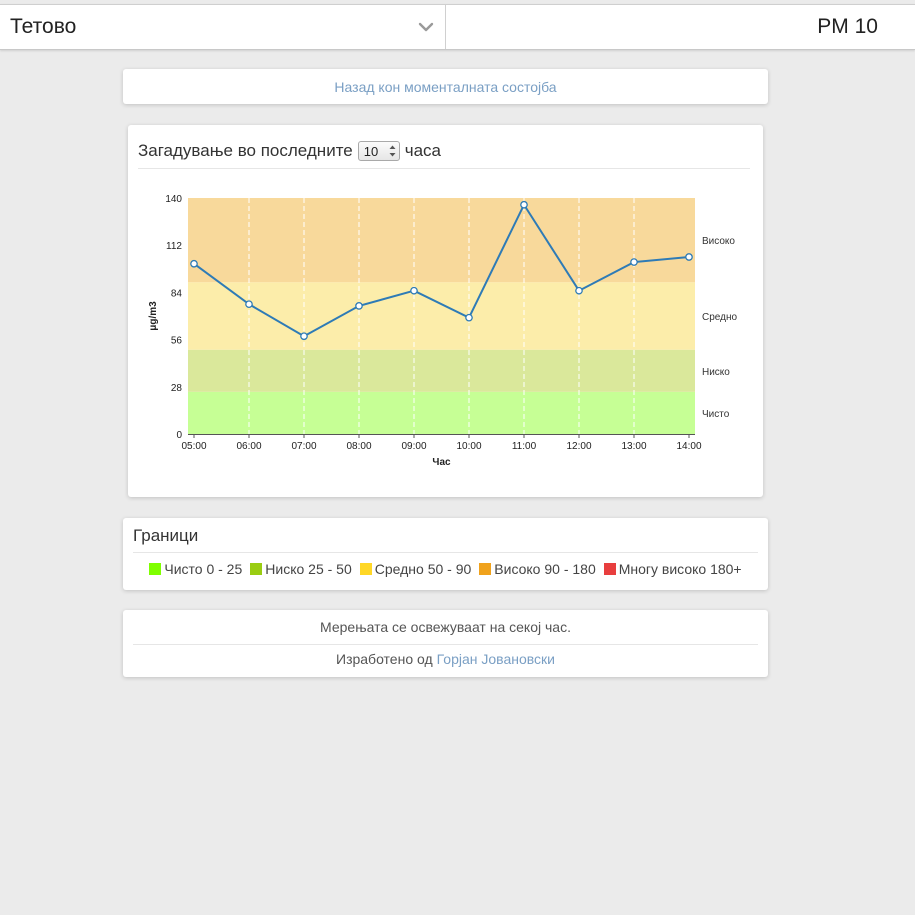 The image size is (915, 915). Describe the element at coordinates (633, 446) in the screenshot. I see `x-tick-label: 13:00` at that location.